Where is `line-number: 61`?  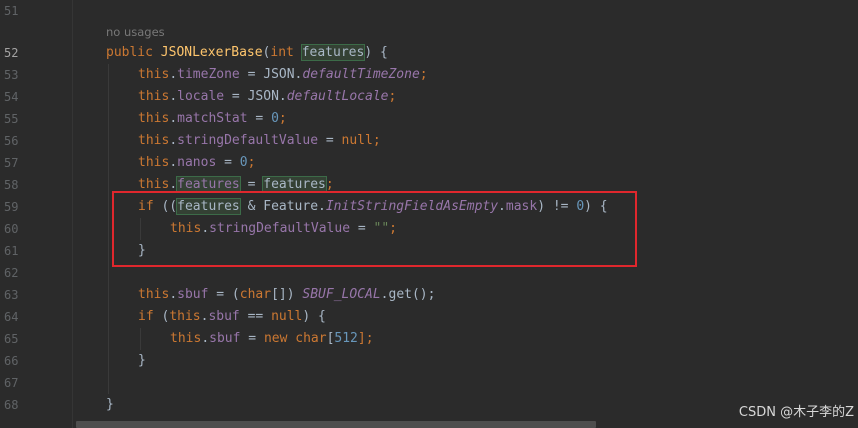 line-number: 61 is located at coordinates (11, 251).